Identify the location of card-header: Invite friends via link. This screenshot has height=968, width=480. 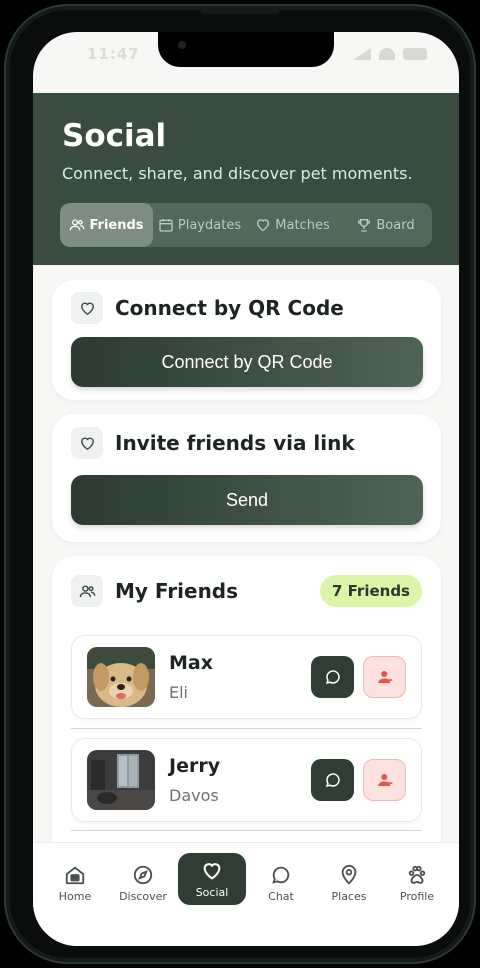
(213, 443).